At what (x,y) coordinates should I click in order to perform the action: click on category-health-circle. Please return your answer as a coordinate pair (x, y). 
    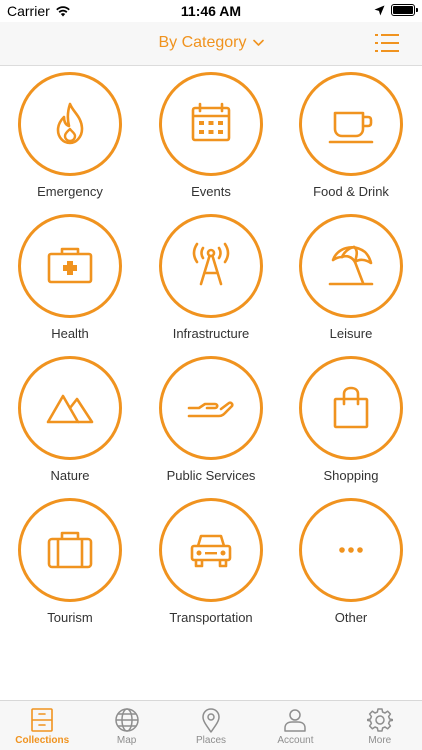
    Looking at the image, I should click on (70, 266).